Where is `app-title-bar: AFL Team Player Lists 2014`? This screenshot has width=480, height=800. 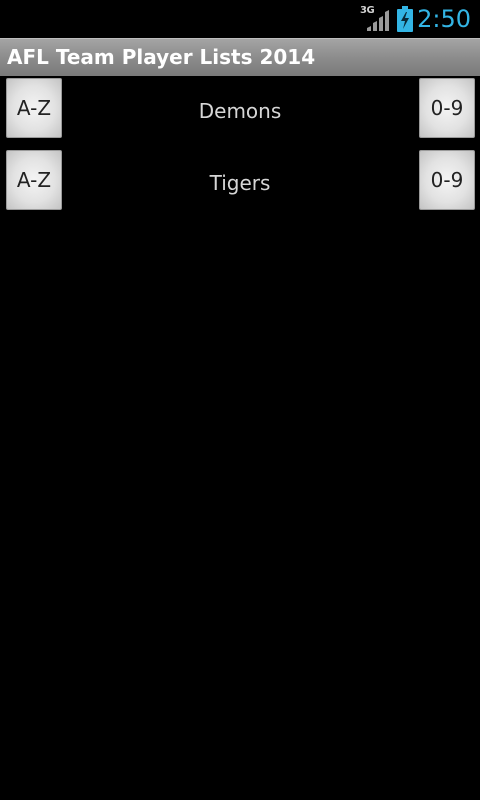 app-title-bar: AFL Team Player Lists 2014 is located at coordinates (240, 57).